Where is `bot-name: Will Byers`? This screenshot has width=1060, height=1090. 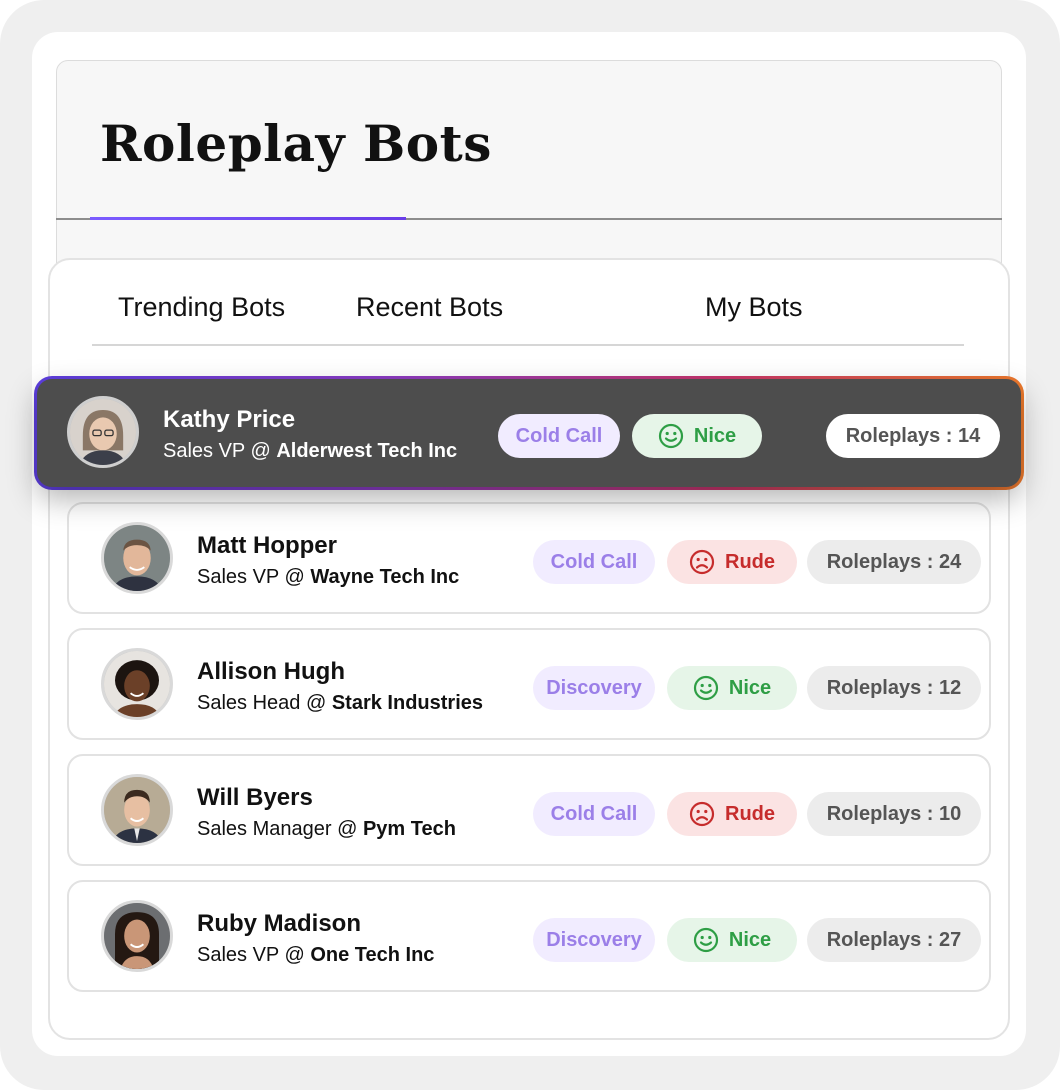
bot-name: Will Byers is located at coordinates (255, 797).